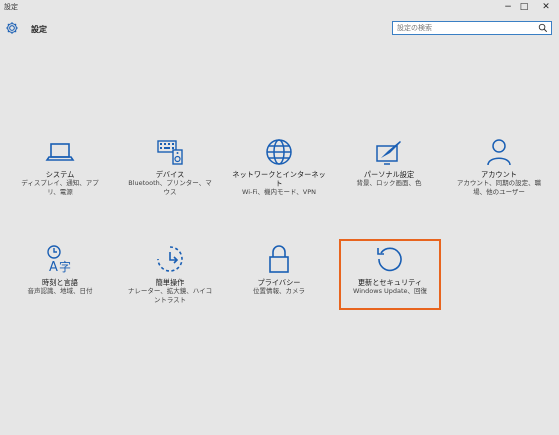  I want to click on tile-description: アカウント、同期の設定、職場、他のユーザー, so click(499, 187).